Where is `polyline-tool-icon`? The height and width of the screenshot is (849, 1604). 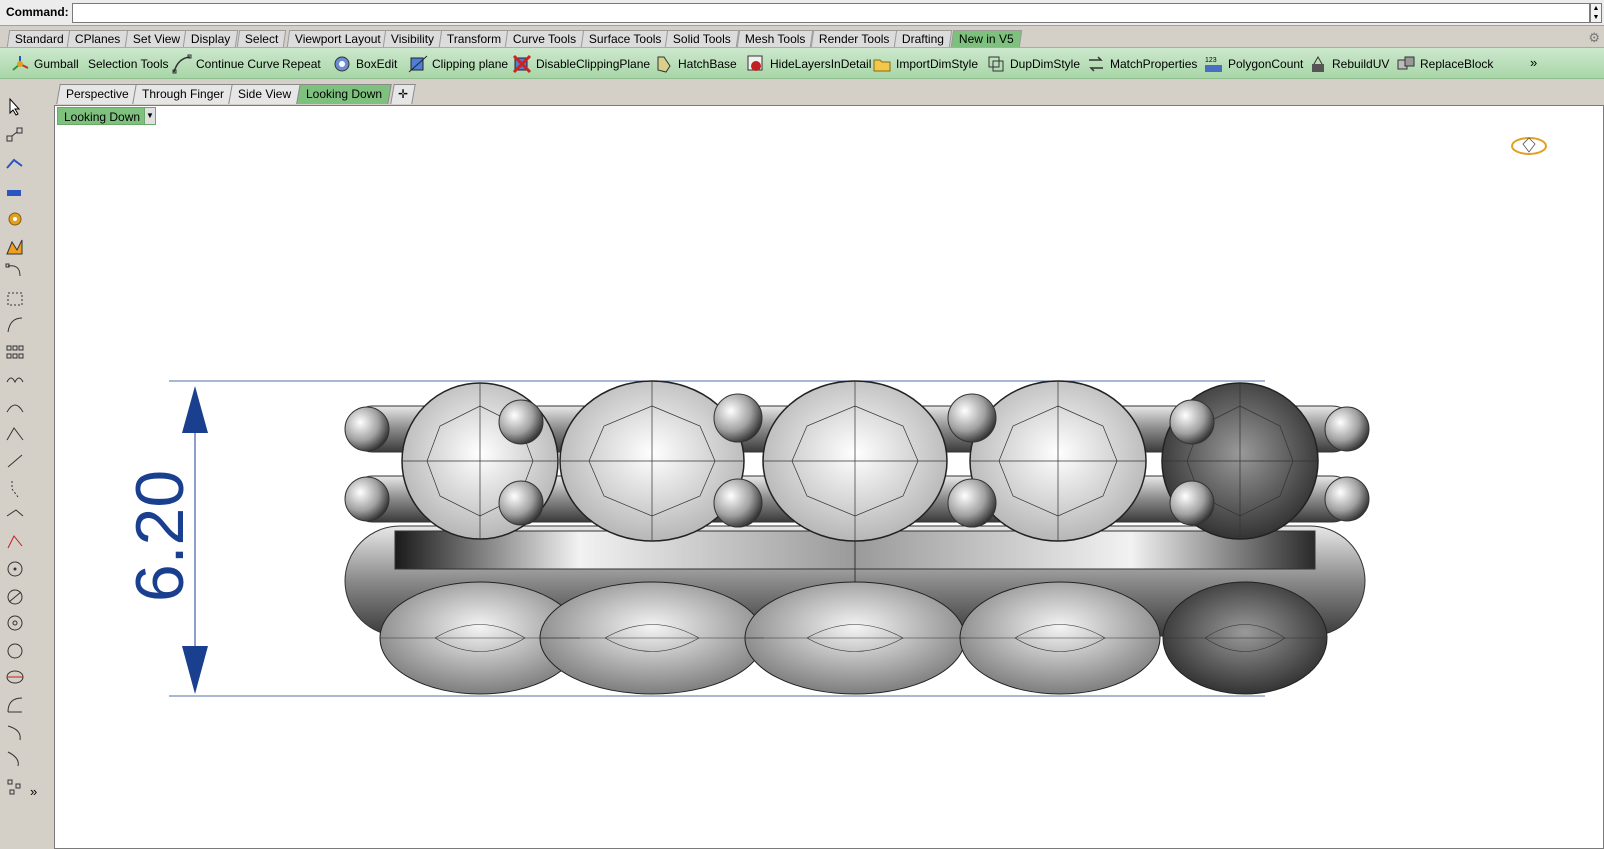
polyline-tool-icon is located at coordinates (15, 515).